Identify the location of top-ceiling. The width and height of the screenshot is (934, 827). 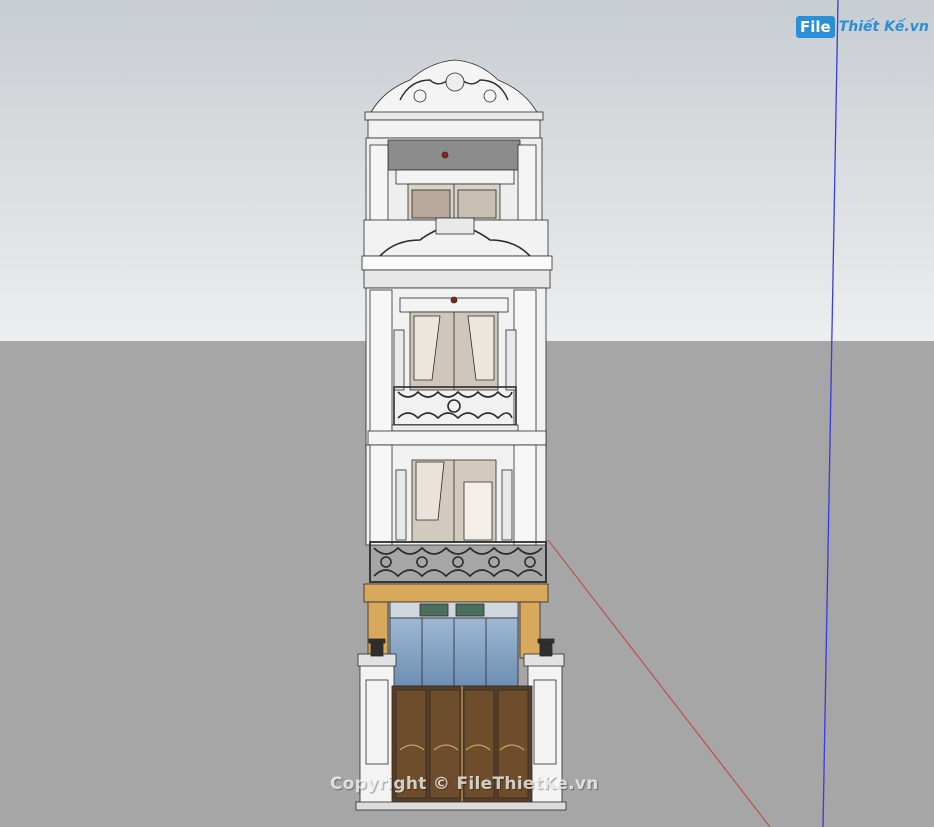
(454, 155).